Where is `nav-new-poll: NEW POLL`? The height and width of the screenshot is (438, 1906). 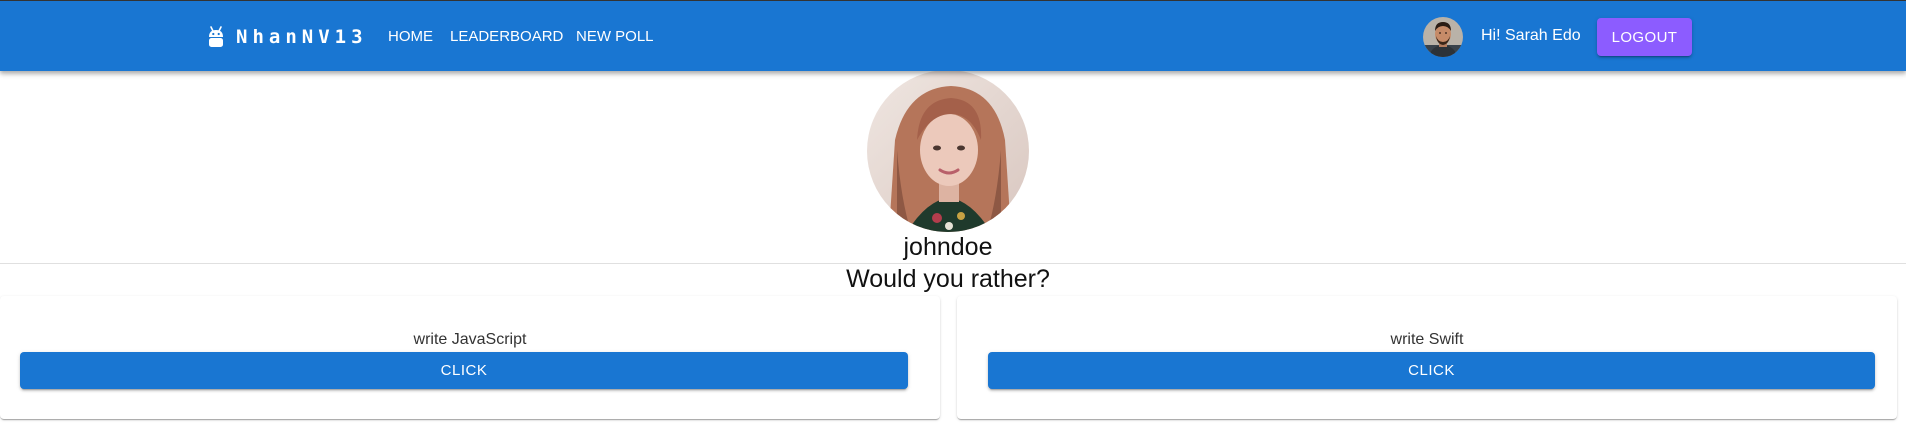
nav-new-poll: NEW POLL is located at coordinates (615, 37).